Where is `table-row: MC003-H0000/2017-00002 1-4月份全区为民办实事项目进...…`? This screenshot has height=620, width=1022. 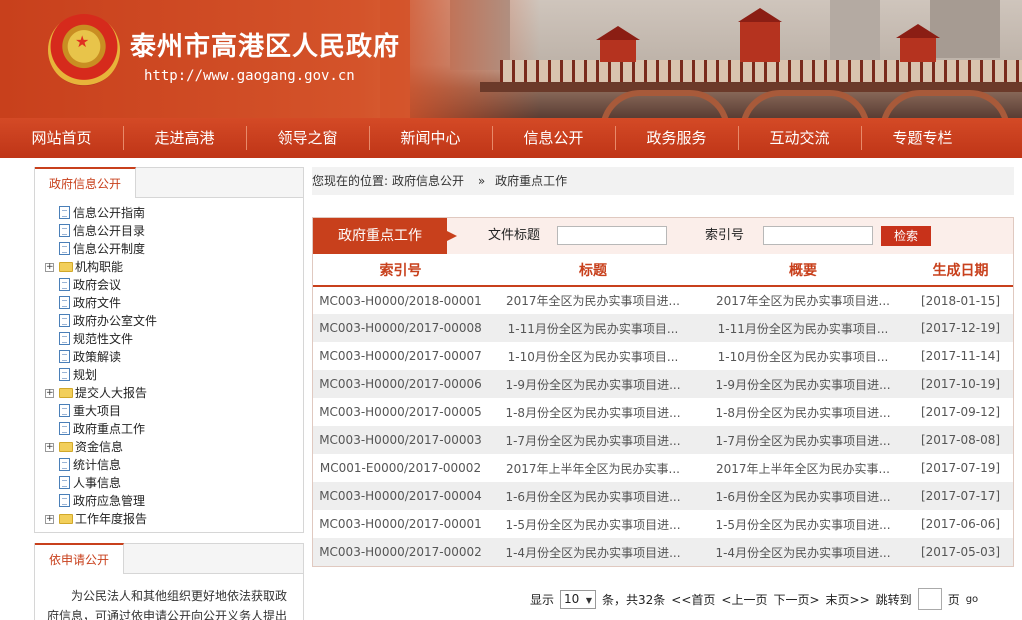 table-row: MC003-H0000/2017-00002 1-4月份全区为民办实事项目进...… is located at coordinates (663, 552).